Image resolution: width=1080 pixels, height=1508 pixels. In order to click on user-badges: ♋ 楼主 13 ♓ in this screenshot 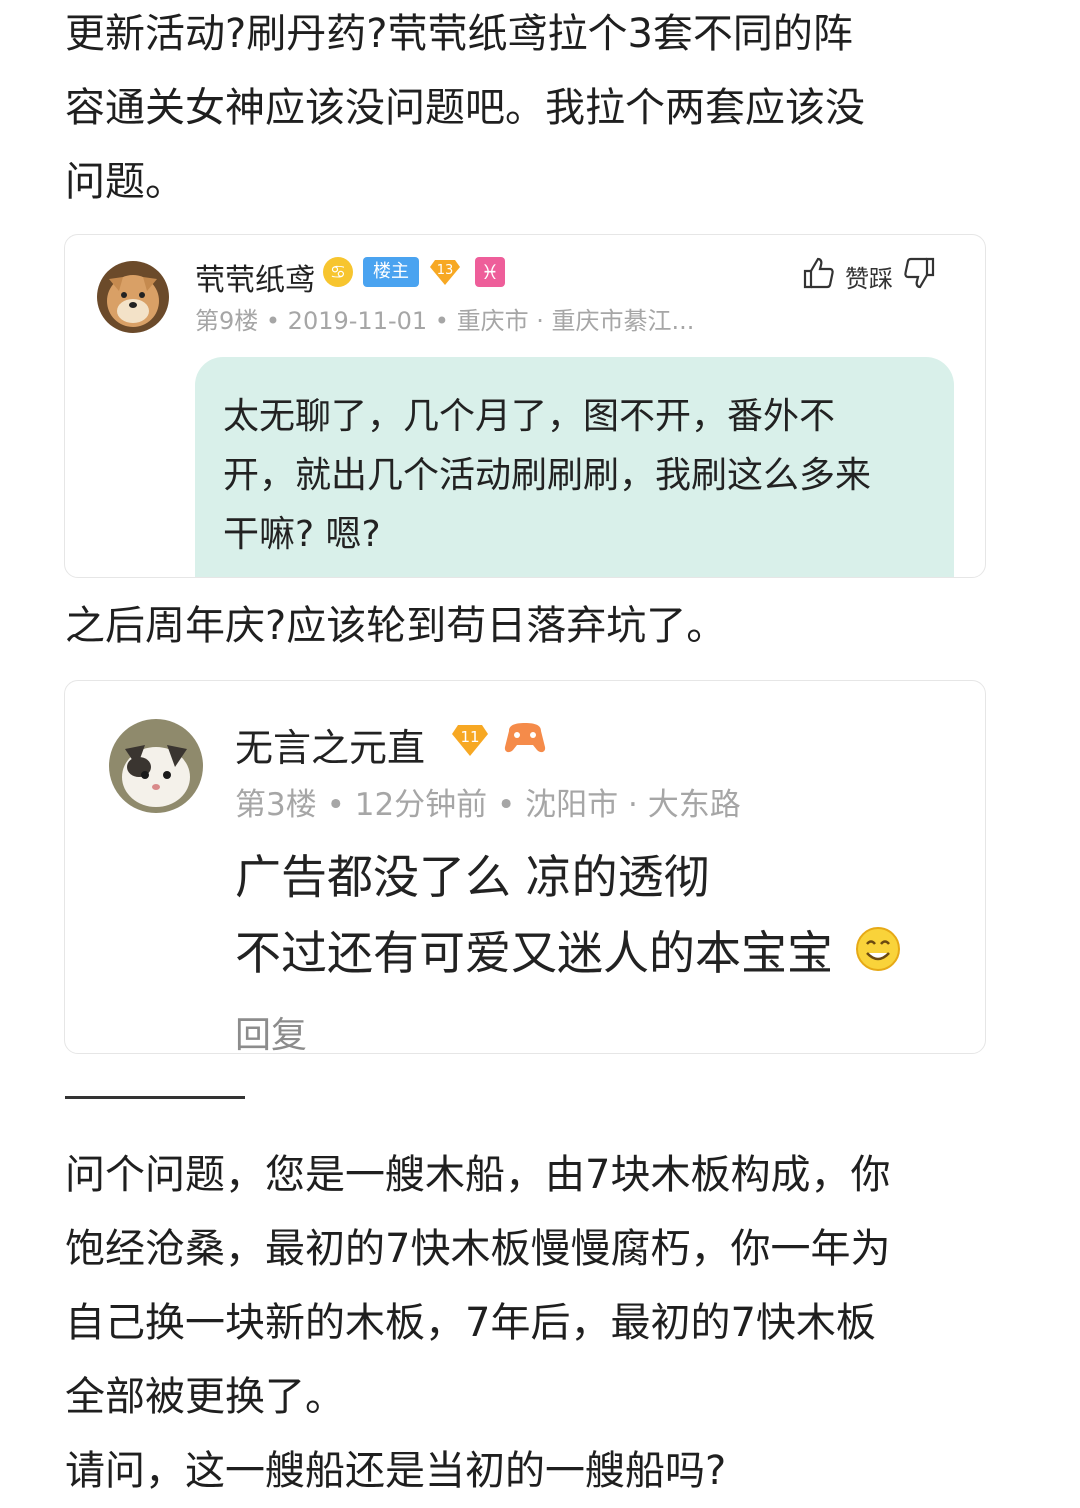, I will do `click(414, 272)`.